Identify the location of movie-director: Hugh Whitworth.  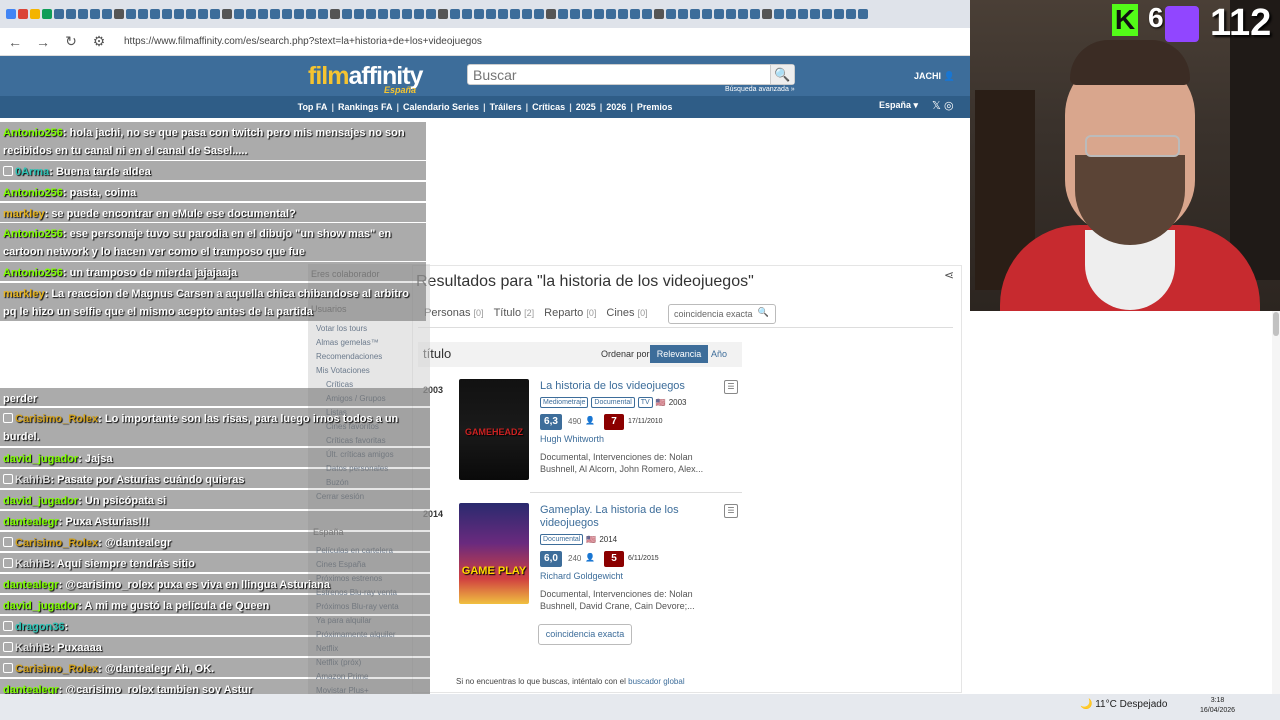
(572, 439).